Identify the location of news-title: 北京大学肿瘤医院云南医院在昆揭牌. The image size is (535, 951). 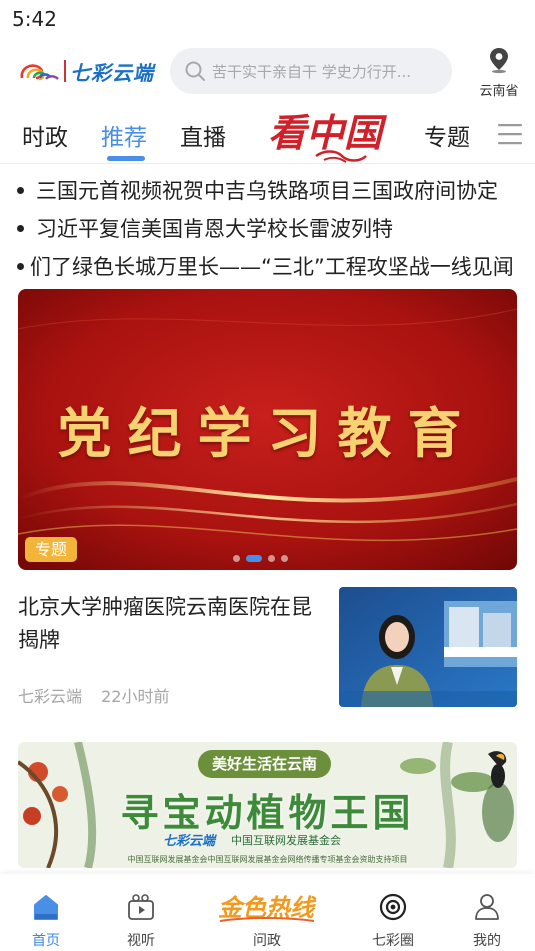
(165, 623).